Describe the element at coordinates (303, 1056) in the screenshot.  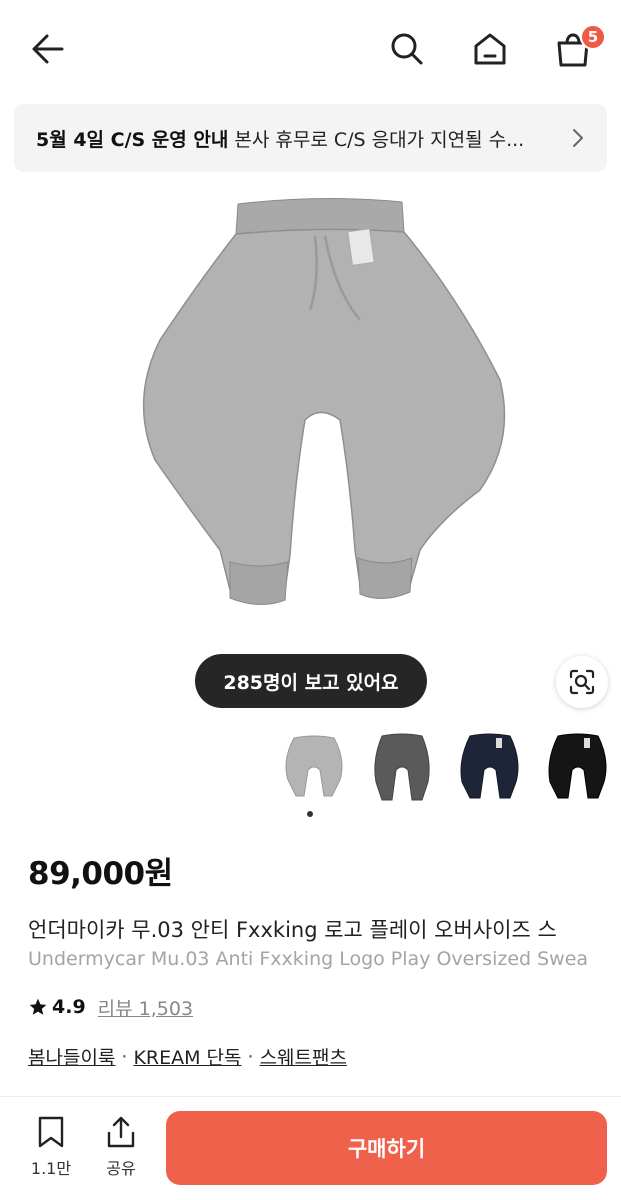
I see `tag-link: 스웨트팬츠` at that location.